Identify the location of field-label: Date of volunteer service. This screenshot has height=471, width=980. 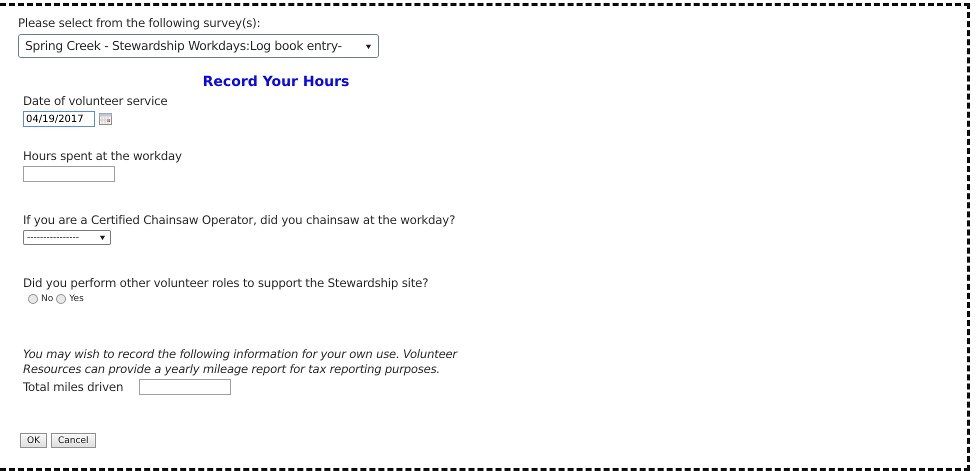
(95, 101).